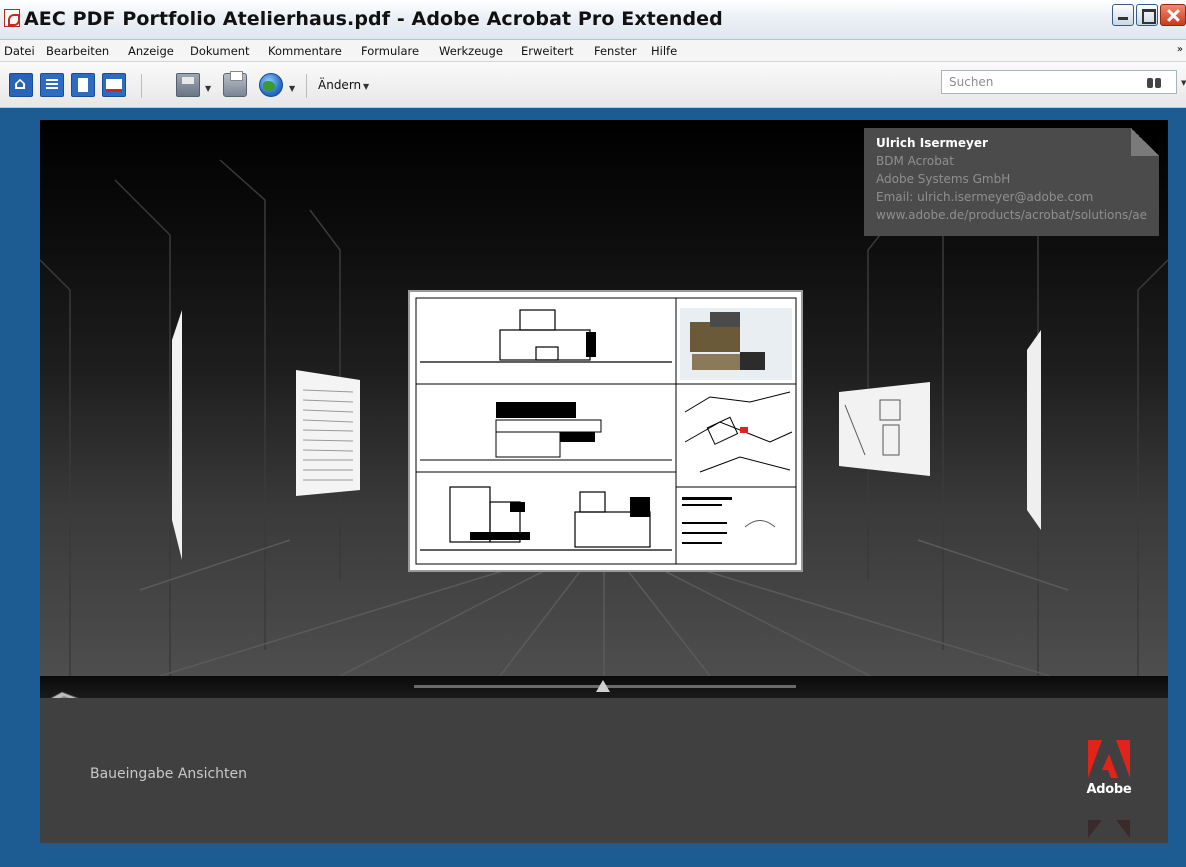  What do you see at coordinates (12, 18) in the screenshot?
I see `acrobat-app-icon` at bounding box center [12, 18].